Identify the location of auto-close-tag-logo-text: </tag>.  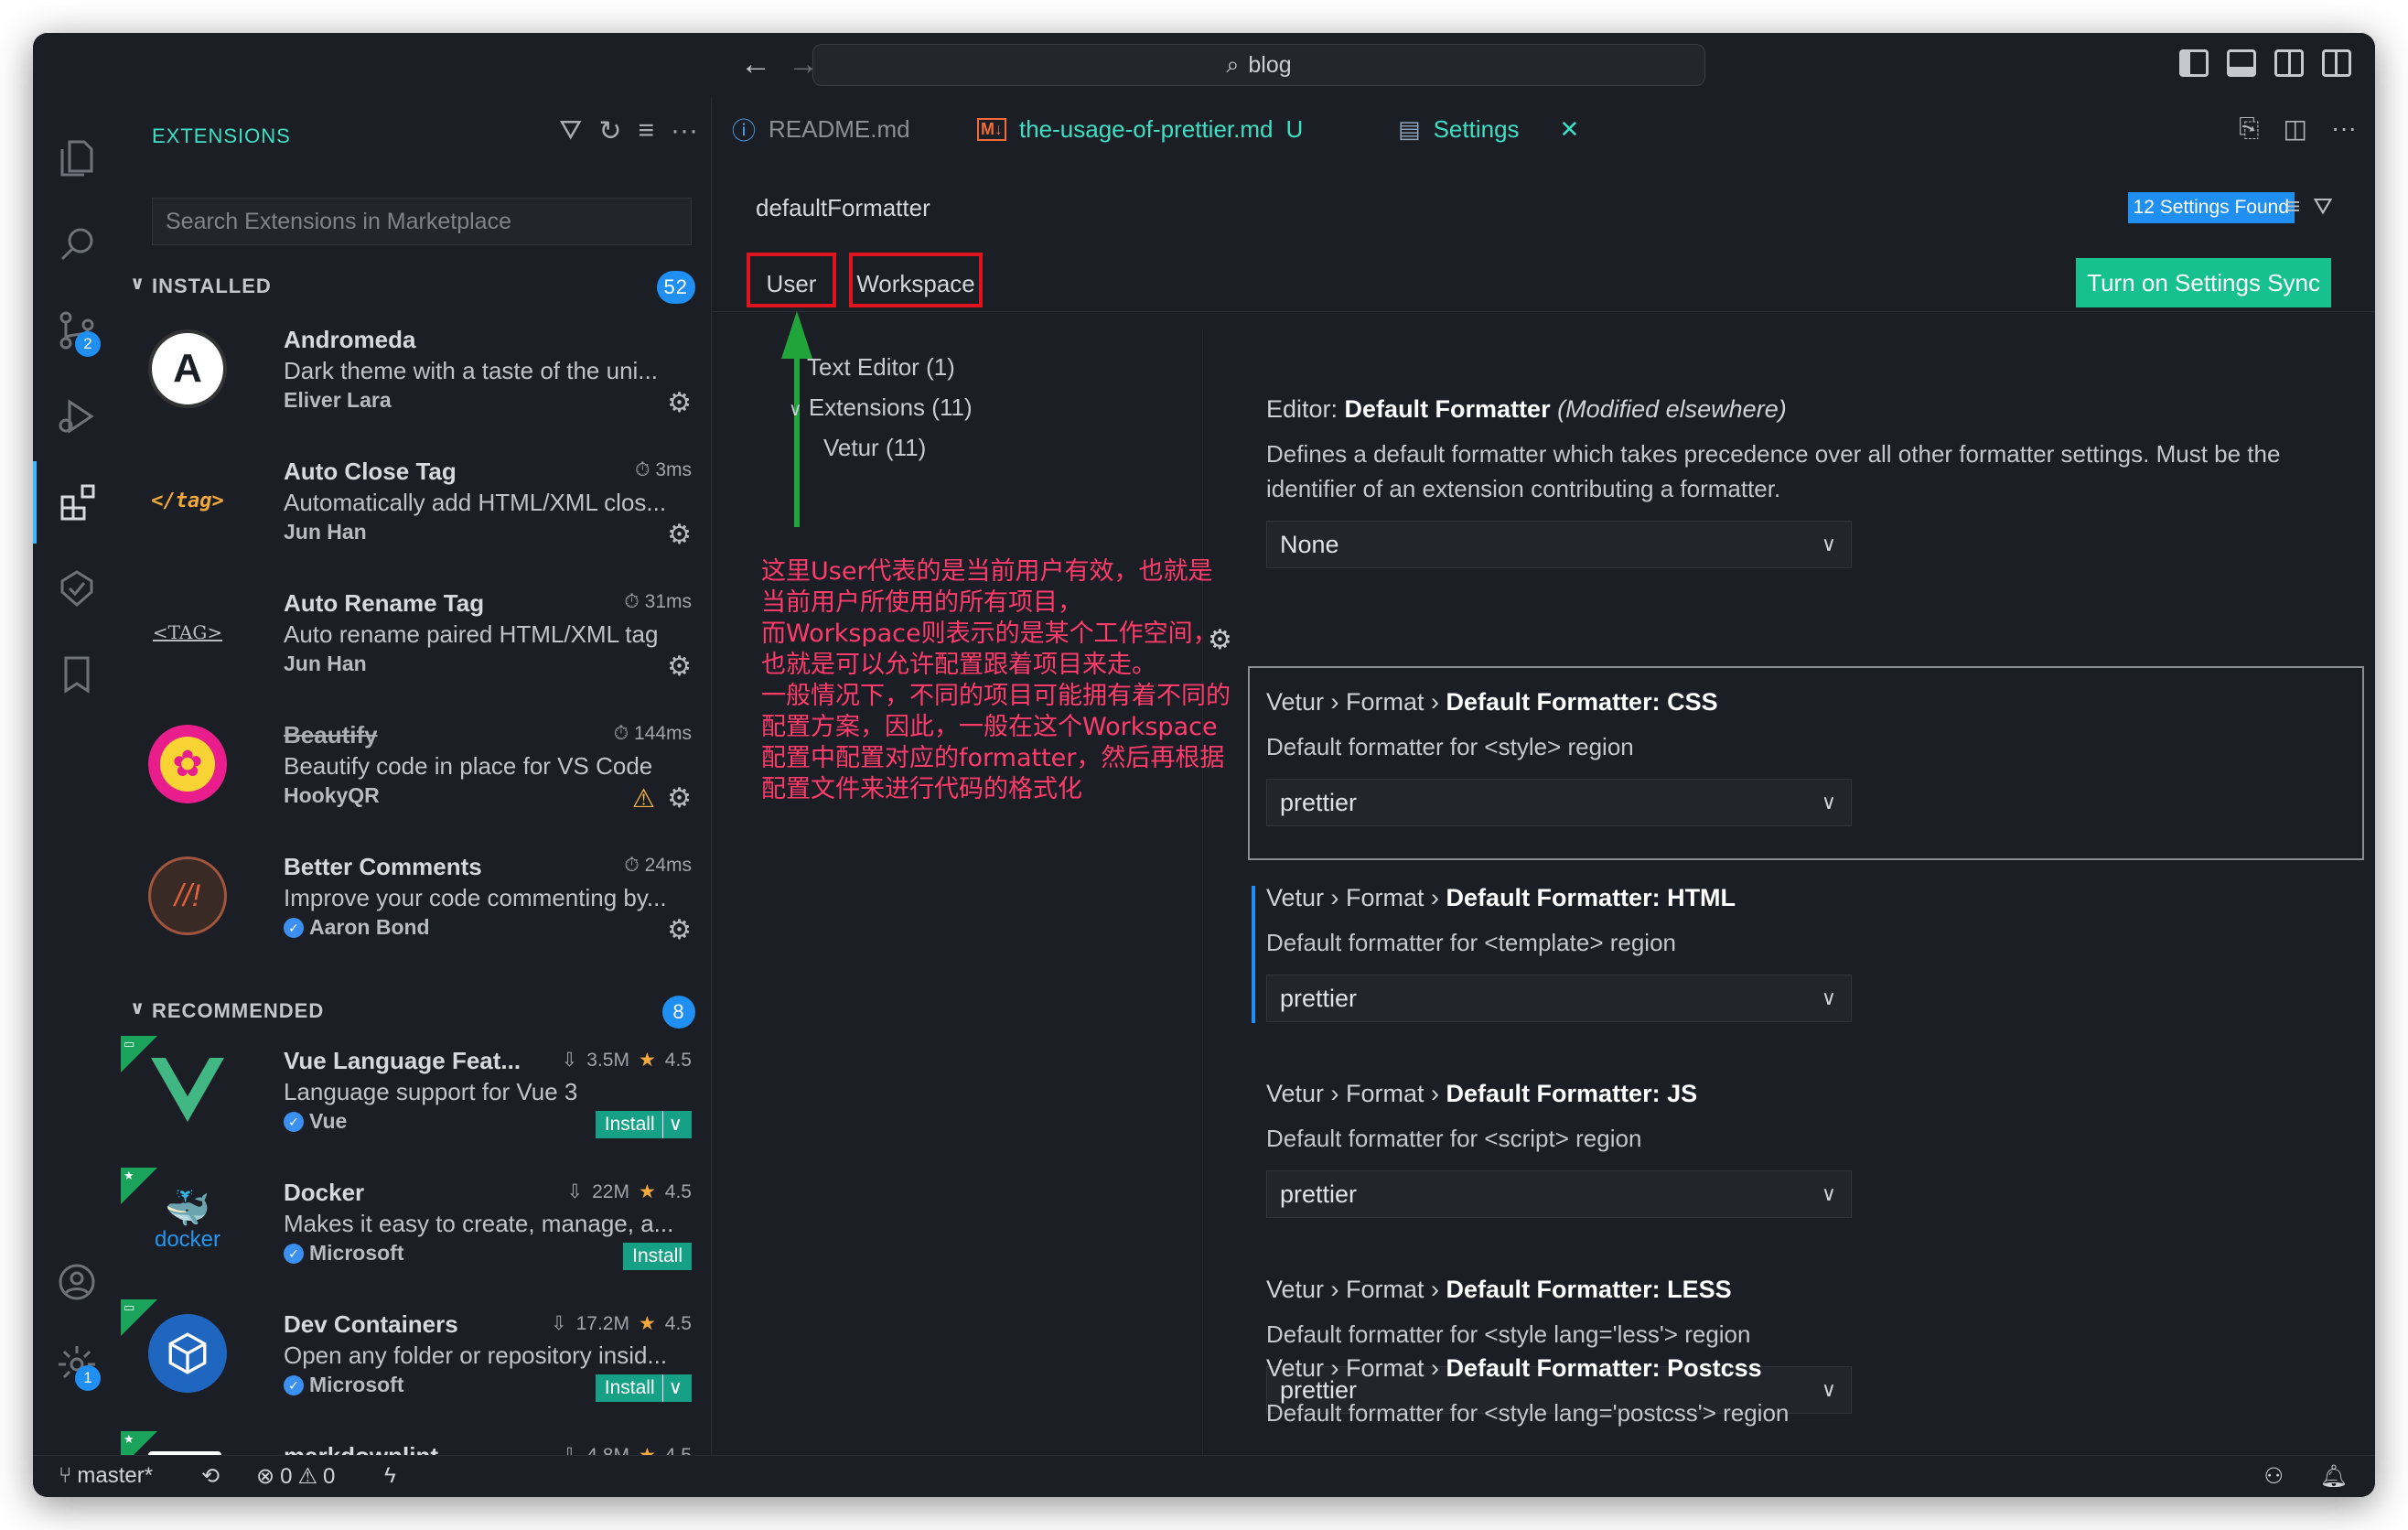
(187, 500).